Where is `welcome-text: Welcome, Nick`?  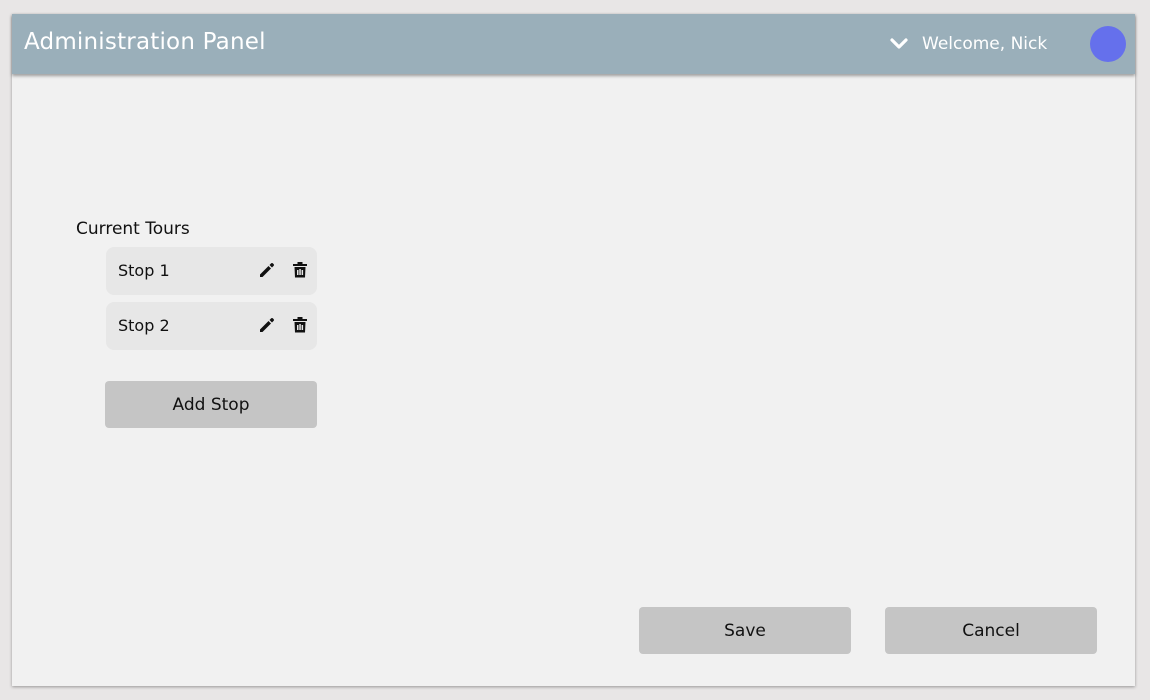
welcome-text: Welcome, Nick is located at coordinates (985, 44).